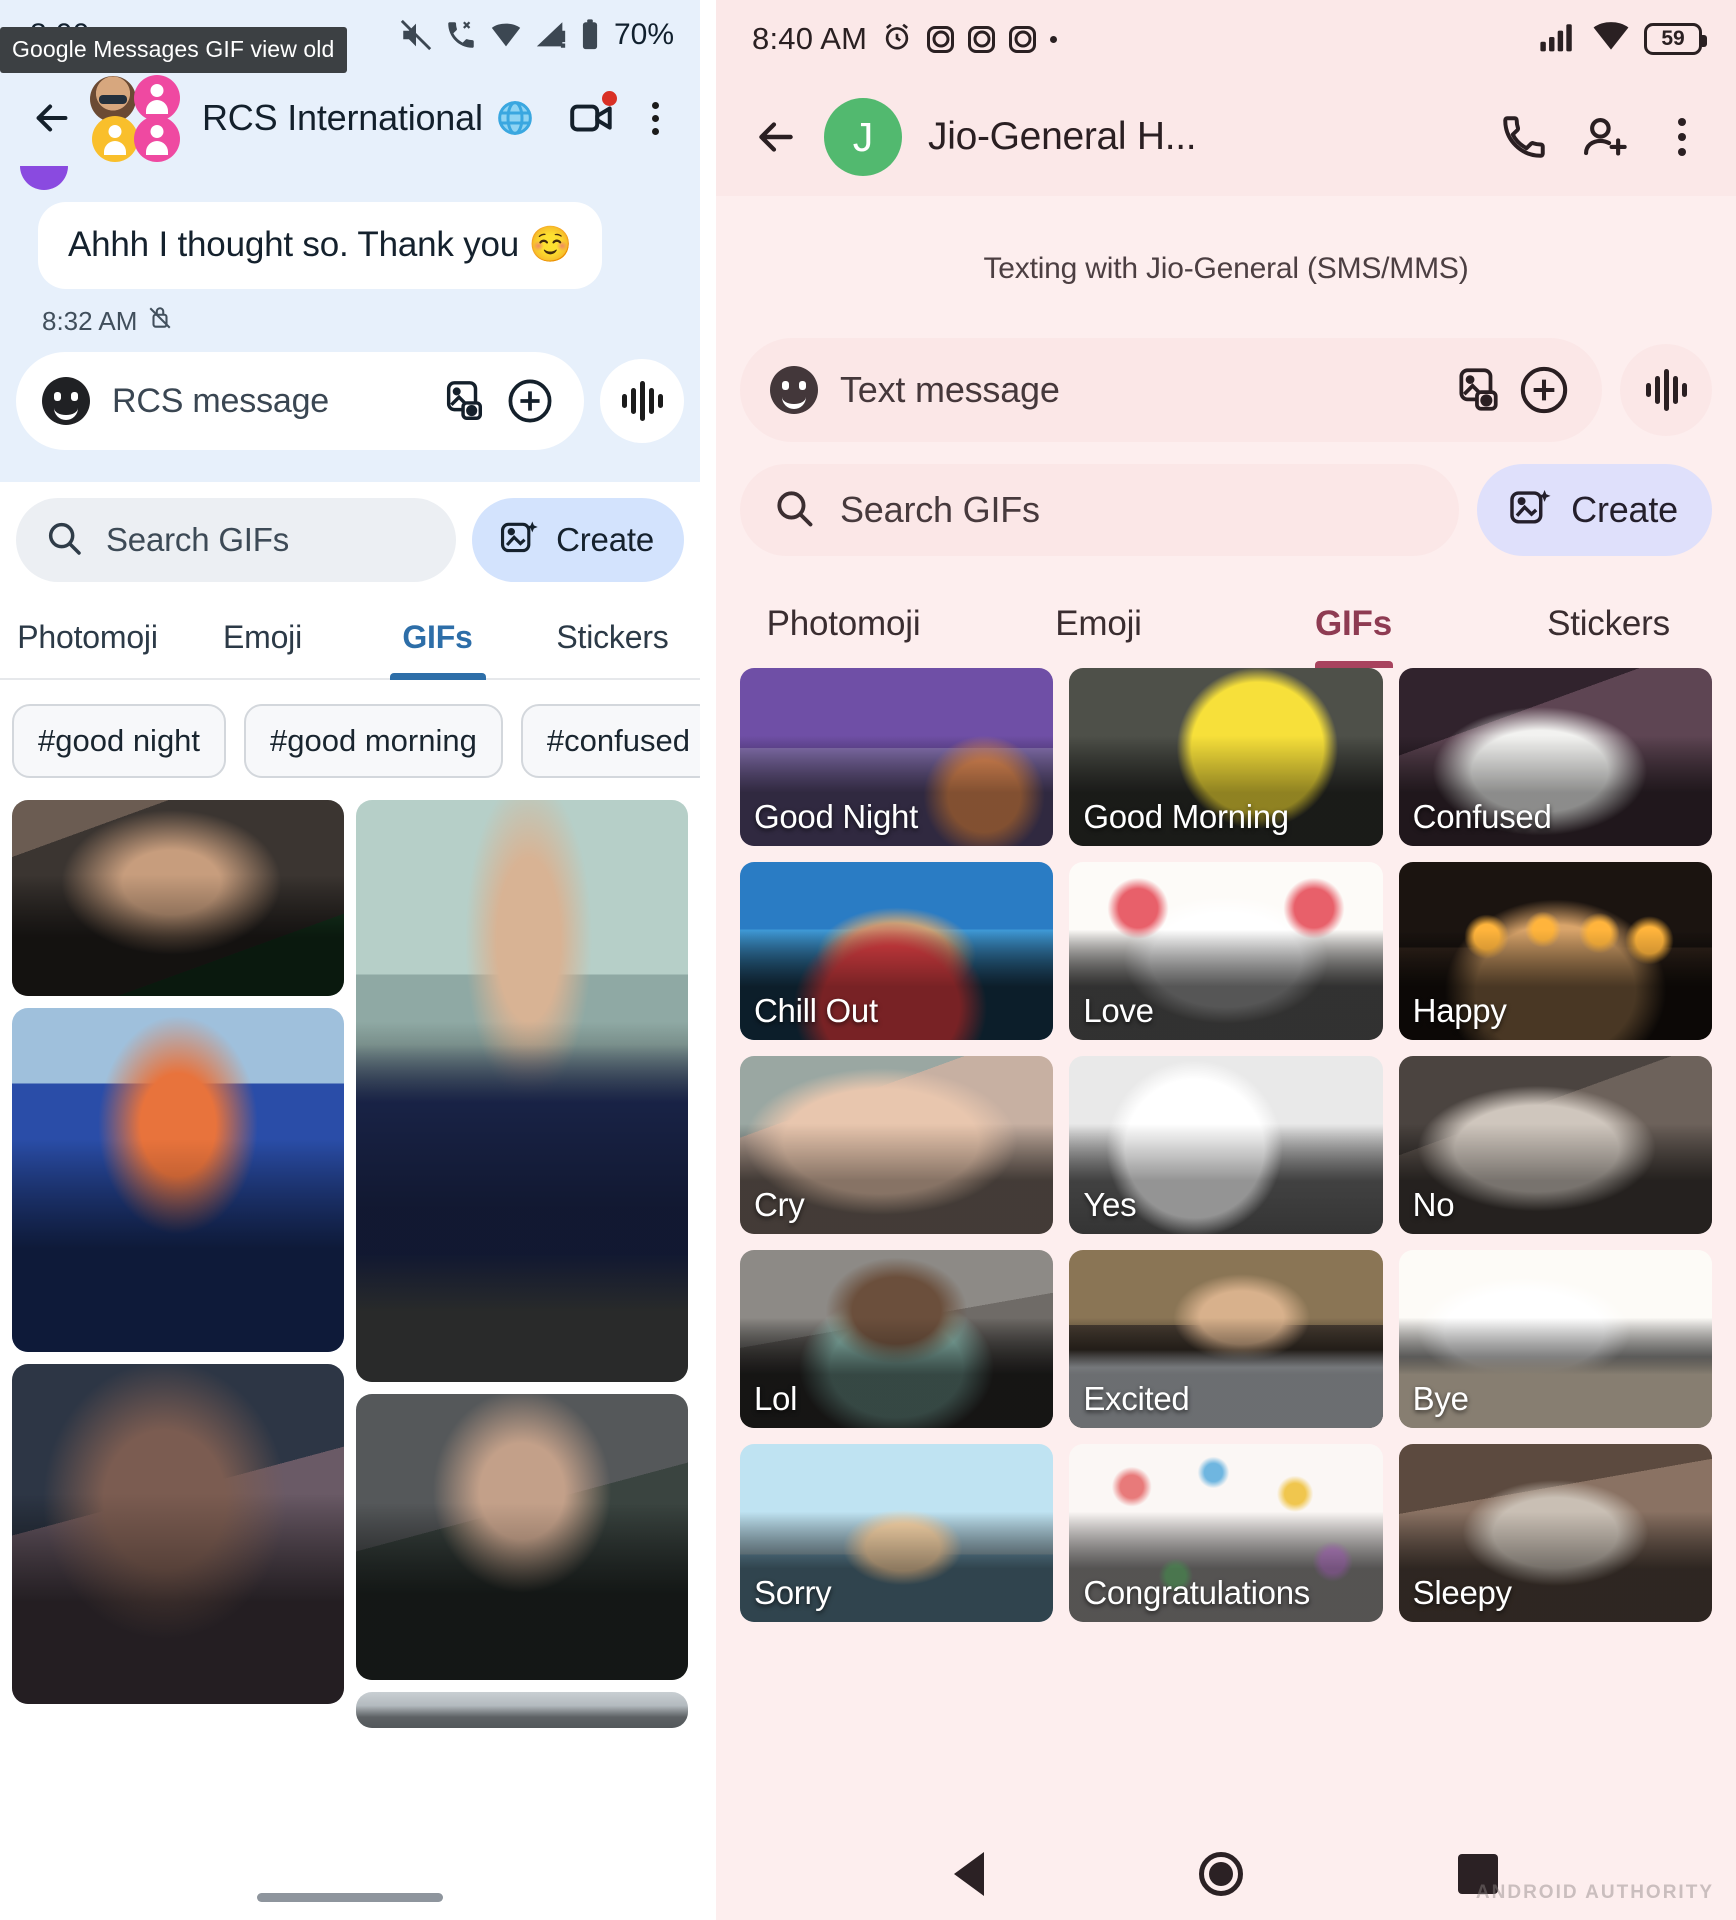  What do you see at coordinates (515, 118) in the screenshot?
I see `globe-icon` at bounding box center [515, 118].